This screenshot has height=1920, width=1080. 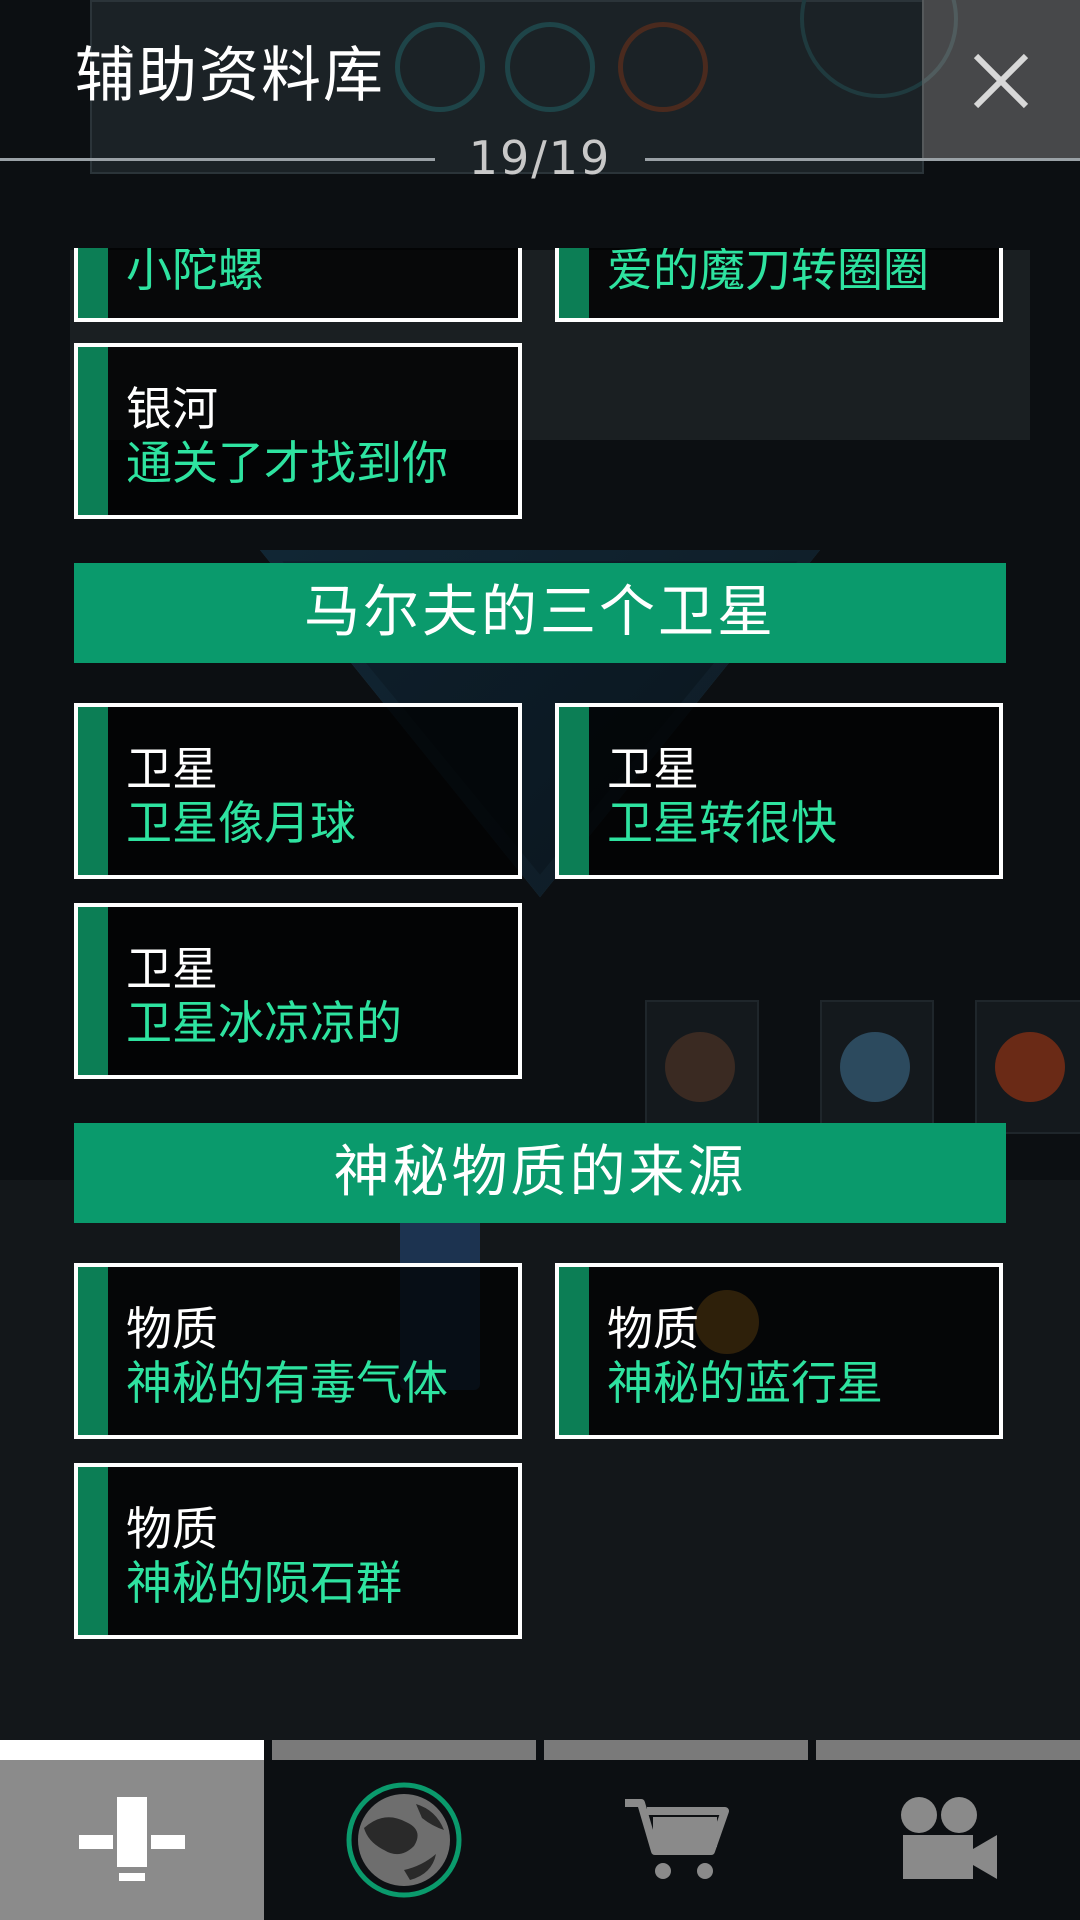 I want to click on entry-card: 卫星 卫星像月球, so click(x=298, y=791).